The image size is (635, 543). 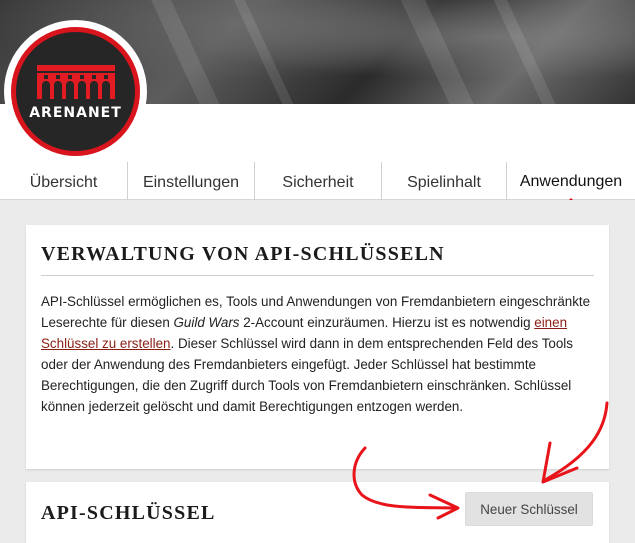 I want to click on management-title: VERWALTUNG VON API-SCHLÜSSELN, so click(x=243, y=254).